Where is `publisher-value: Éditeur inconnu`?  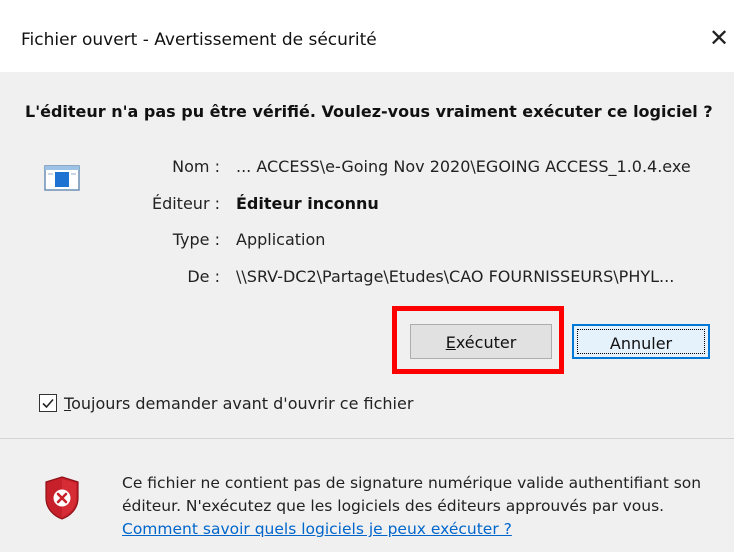 publisher-value: Éditeur inconnu is located at coordinates (307, 203).